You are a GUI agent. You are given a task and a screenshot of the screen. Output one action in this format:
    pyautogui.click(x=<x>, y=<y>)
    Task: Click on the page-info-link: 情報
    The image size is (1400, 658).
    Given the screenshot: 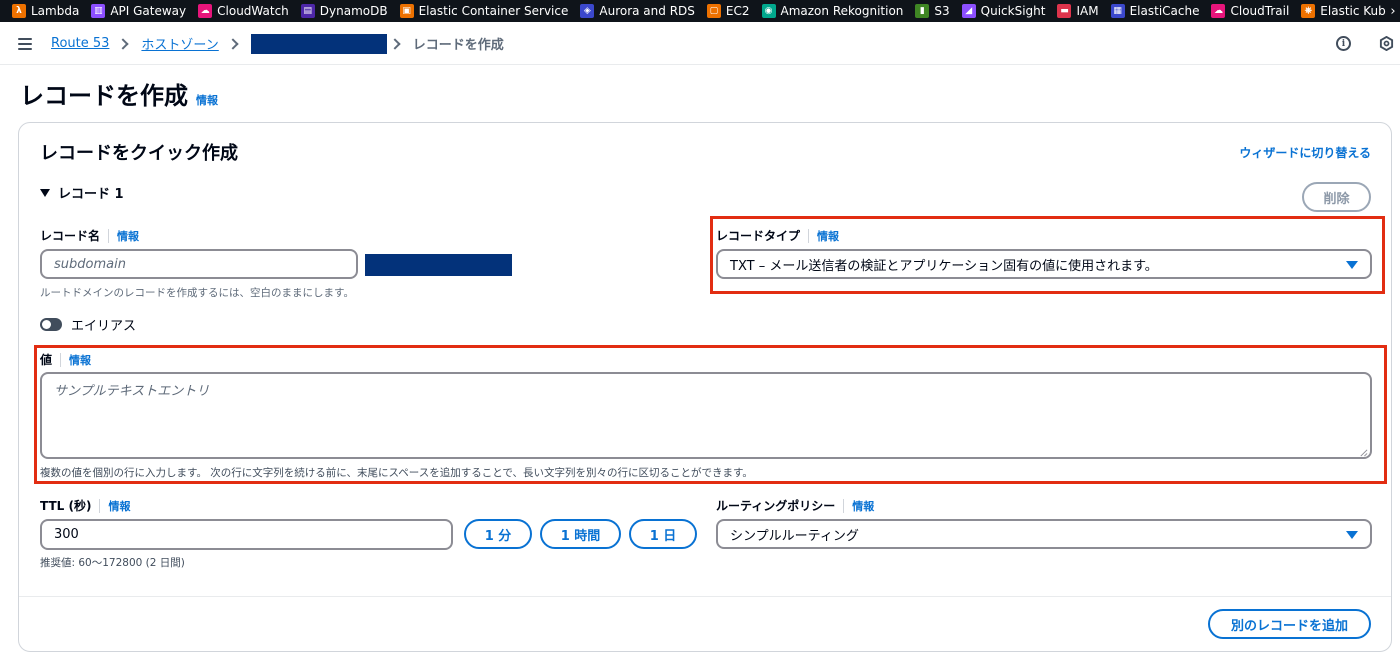 What is the action you would take?
    pyautogui.click(x=207, y=100)
    